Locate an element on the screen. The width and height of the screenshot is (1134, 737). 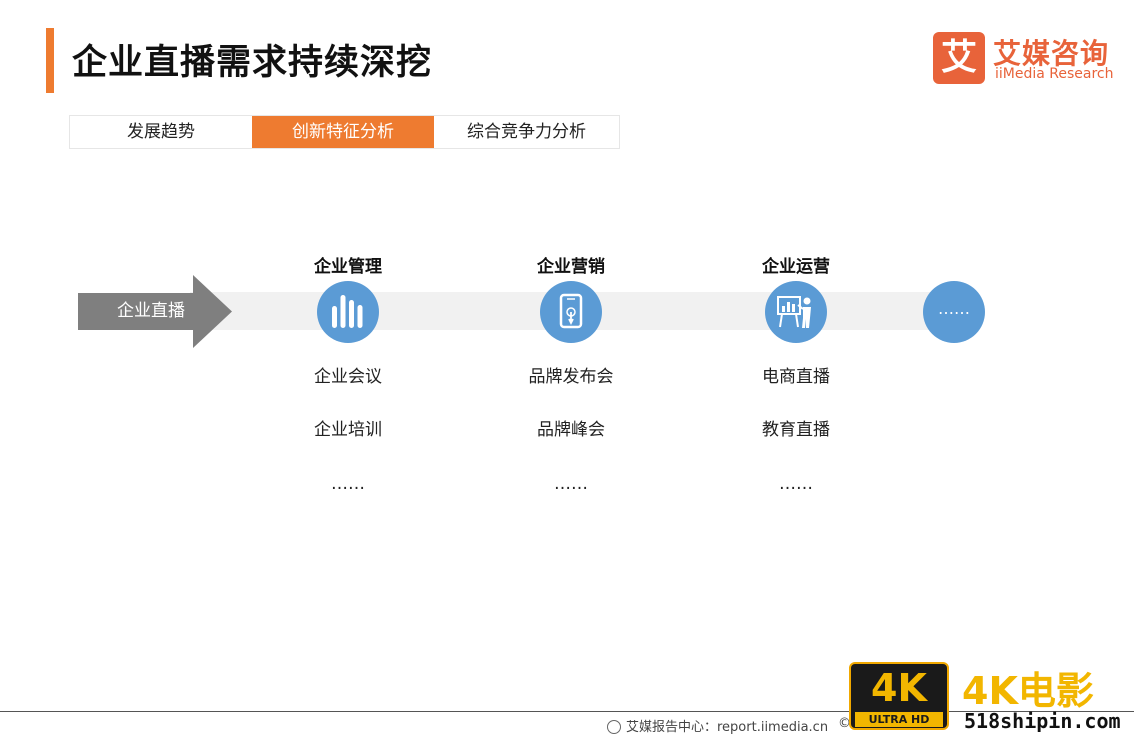
operations-node is located at coordinates (796, 312).